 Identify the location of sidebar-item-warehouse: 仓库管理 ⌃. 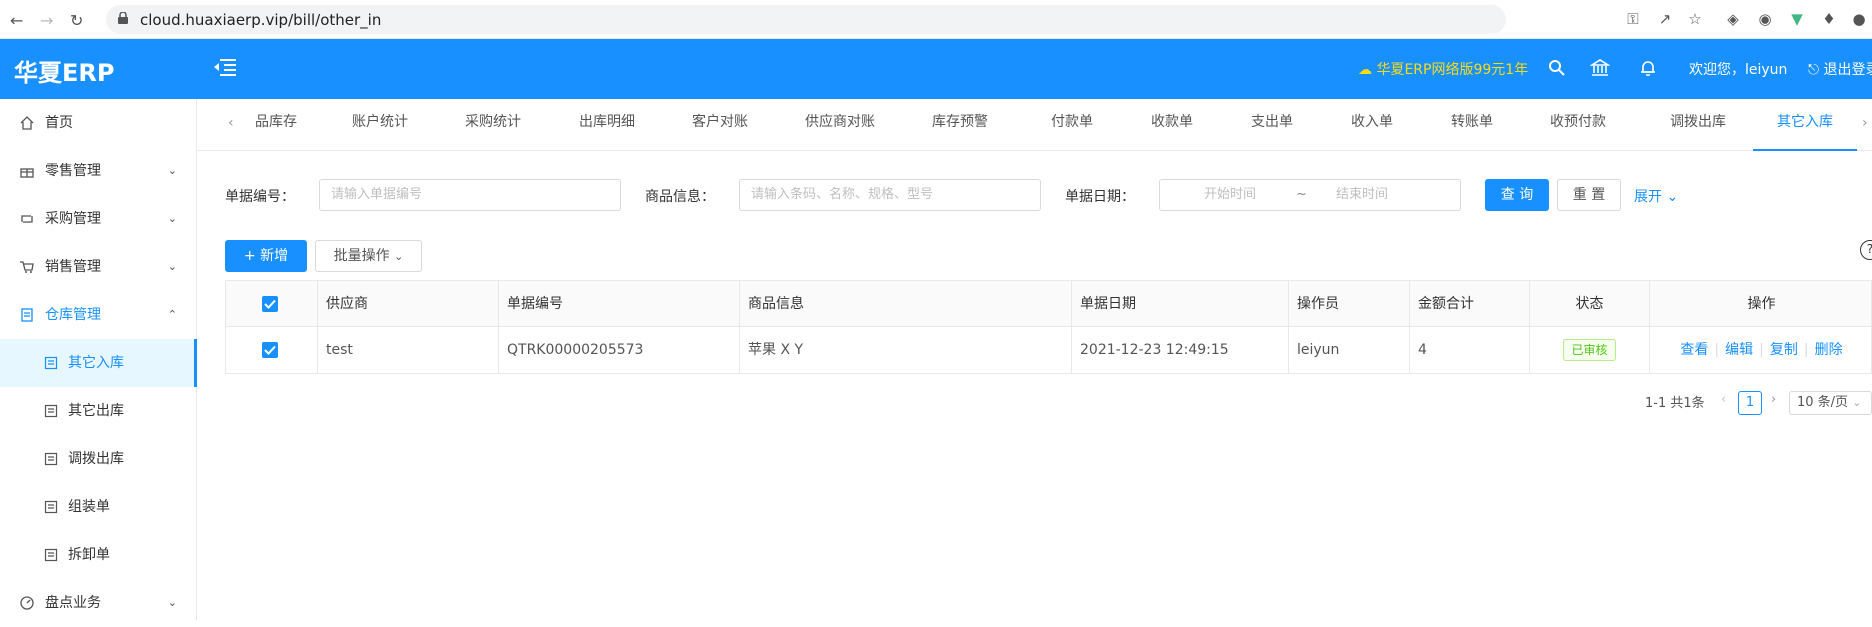
(98, 315).